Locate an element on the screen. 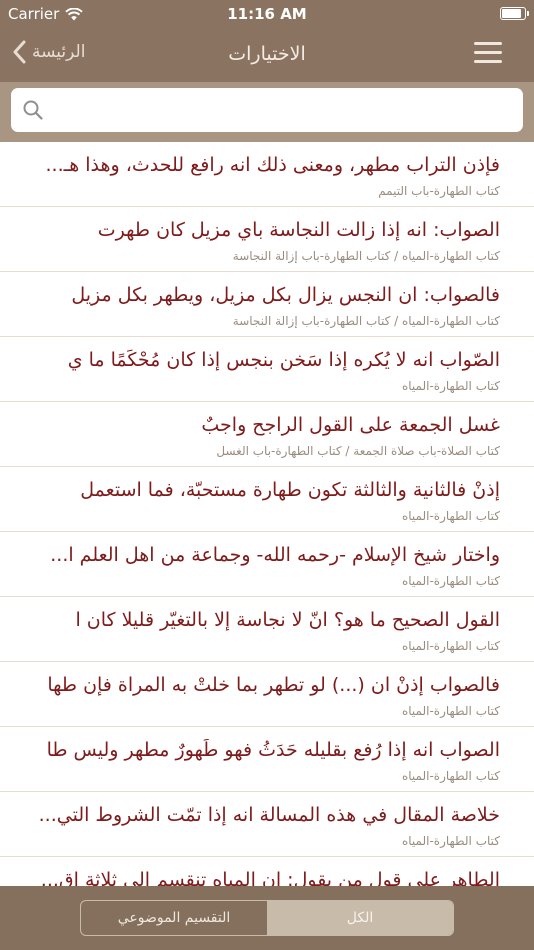 The height and width of the screenshot is (950, 534). battery-icon is located at coordinates (514, 13).